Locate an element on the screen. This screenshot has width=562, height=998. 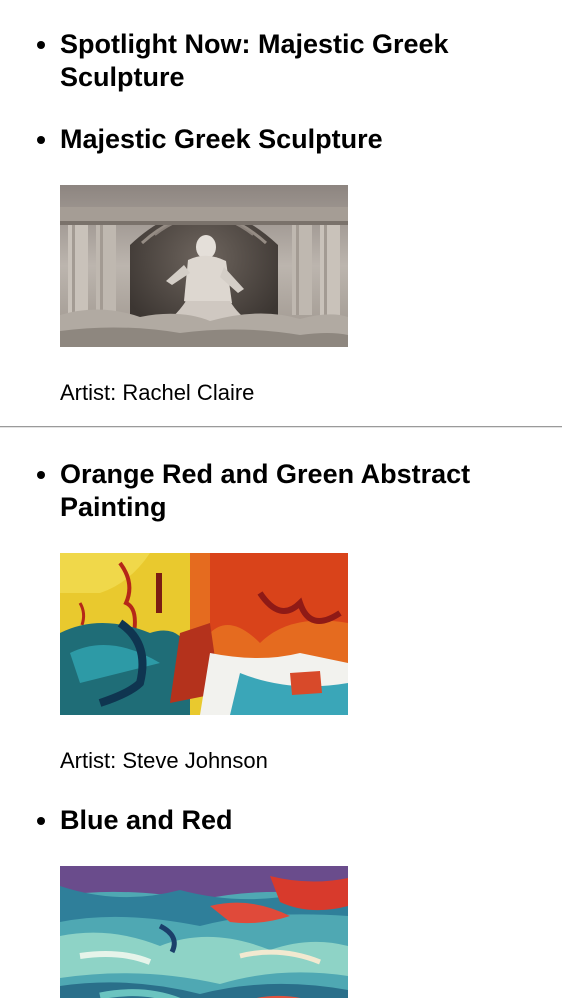
artwork-title: Majestic Greek Sculpture is located at coordinates (221, 139).